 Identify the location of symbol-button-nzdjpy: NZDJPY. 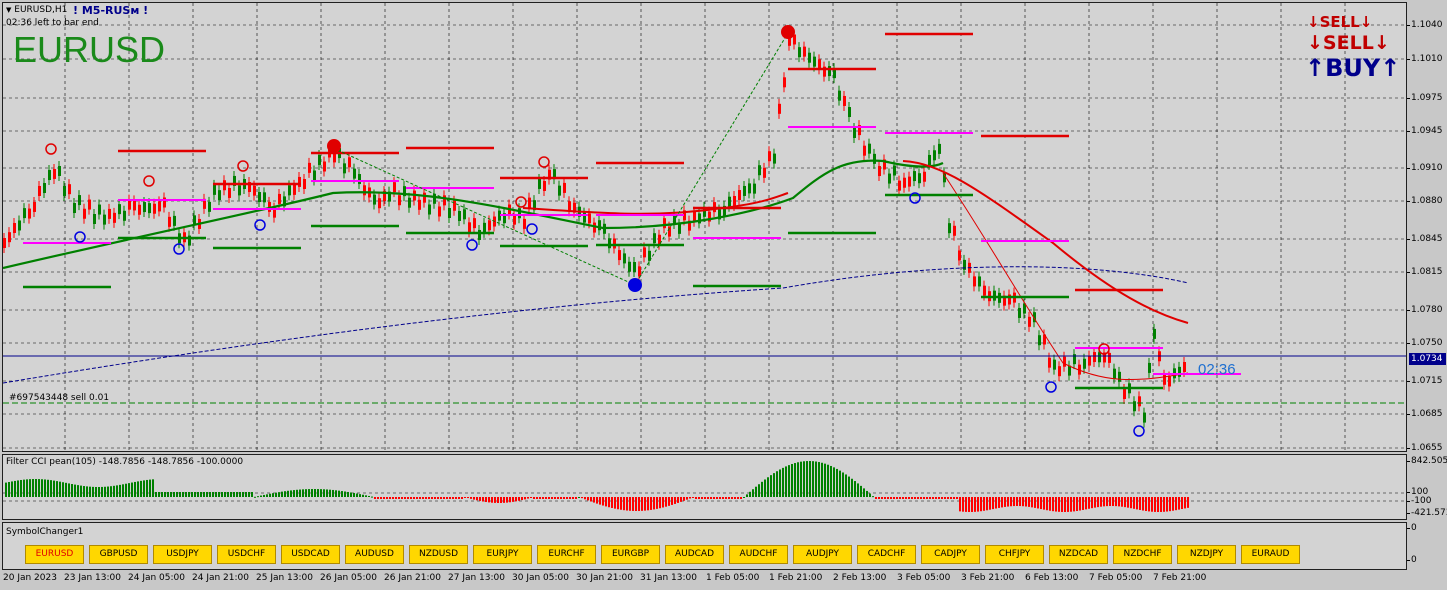
(1206, 554).